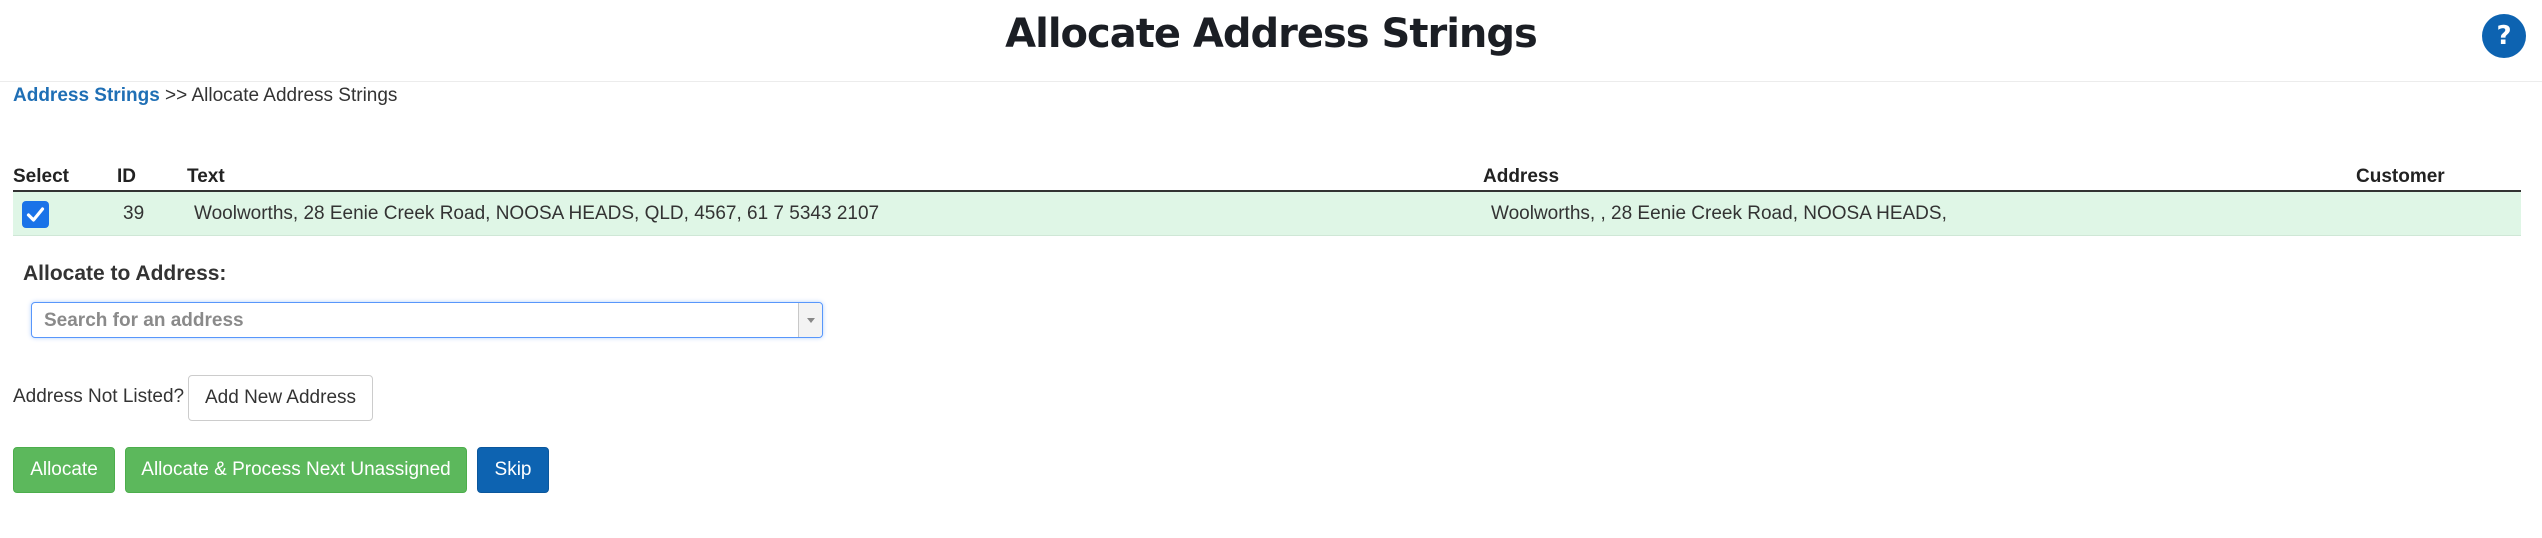 This screenshot has height=538, width=2542. What do you see at coordinates (294, 95) in the screenshot?
I see `breadcrumb-current: Allocate Address Strings` at bounding box center [294, 95].